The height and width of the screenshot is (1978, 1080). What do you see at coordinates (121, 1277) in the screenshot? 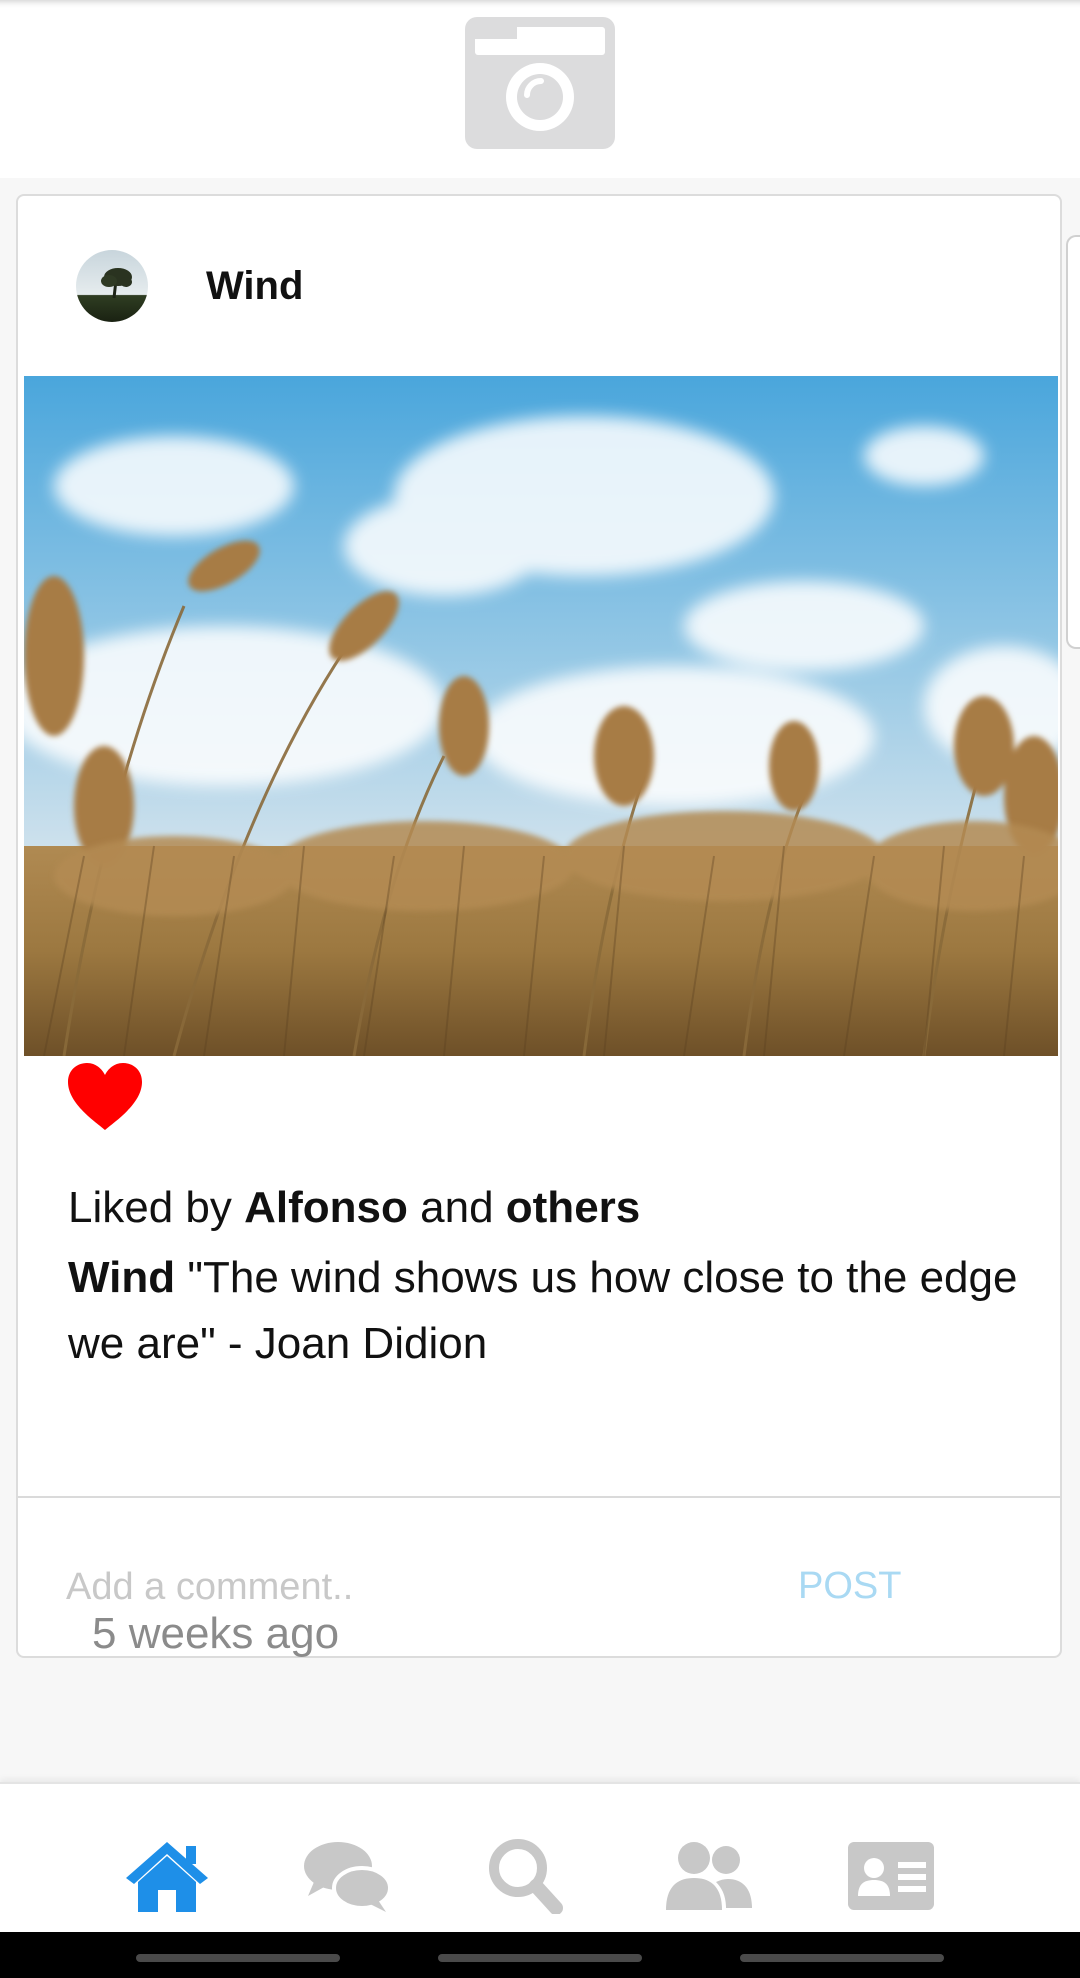
I see `caption-author: Wind` at bounding box center [121, 1277].